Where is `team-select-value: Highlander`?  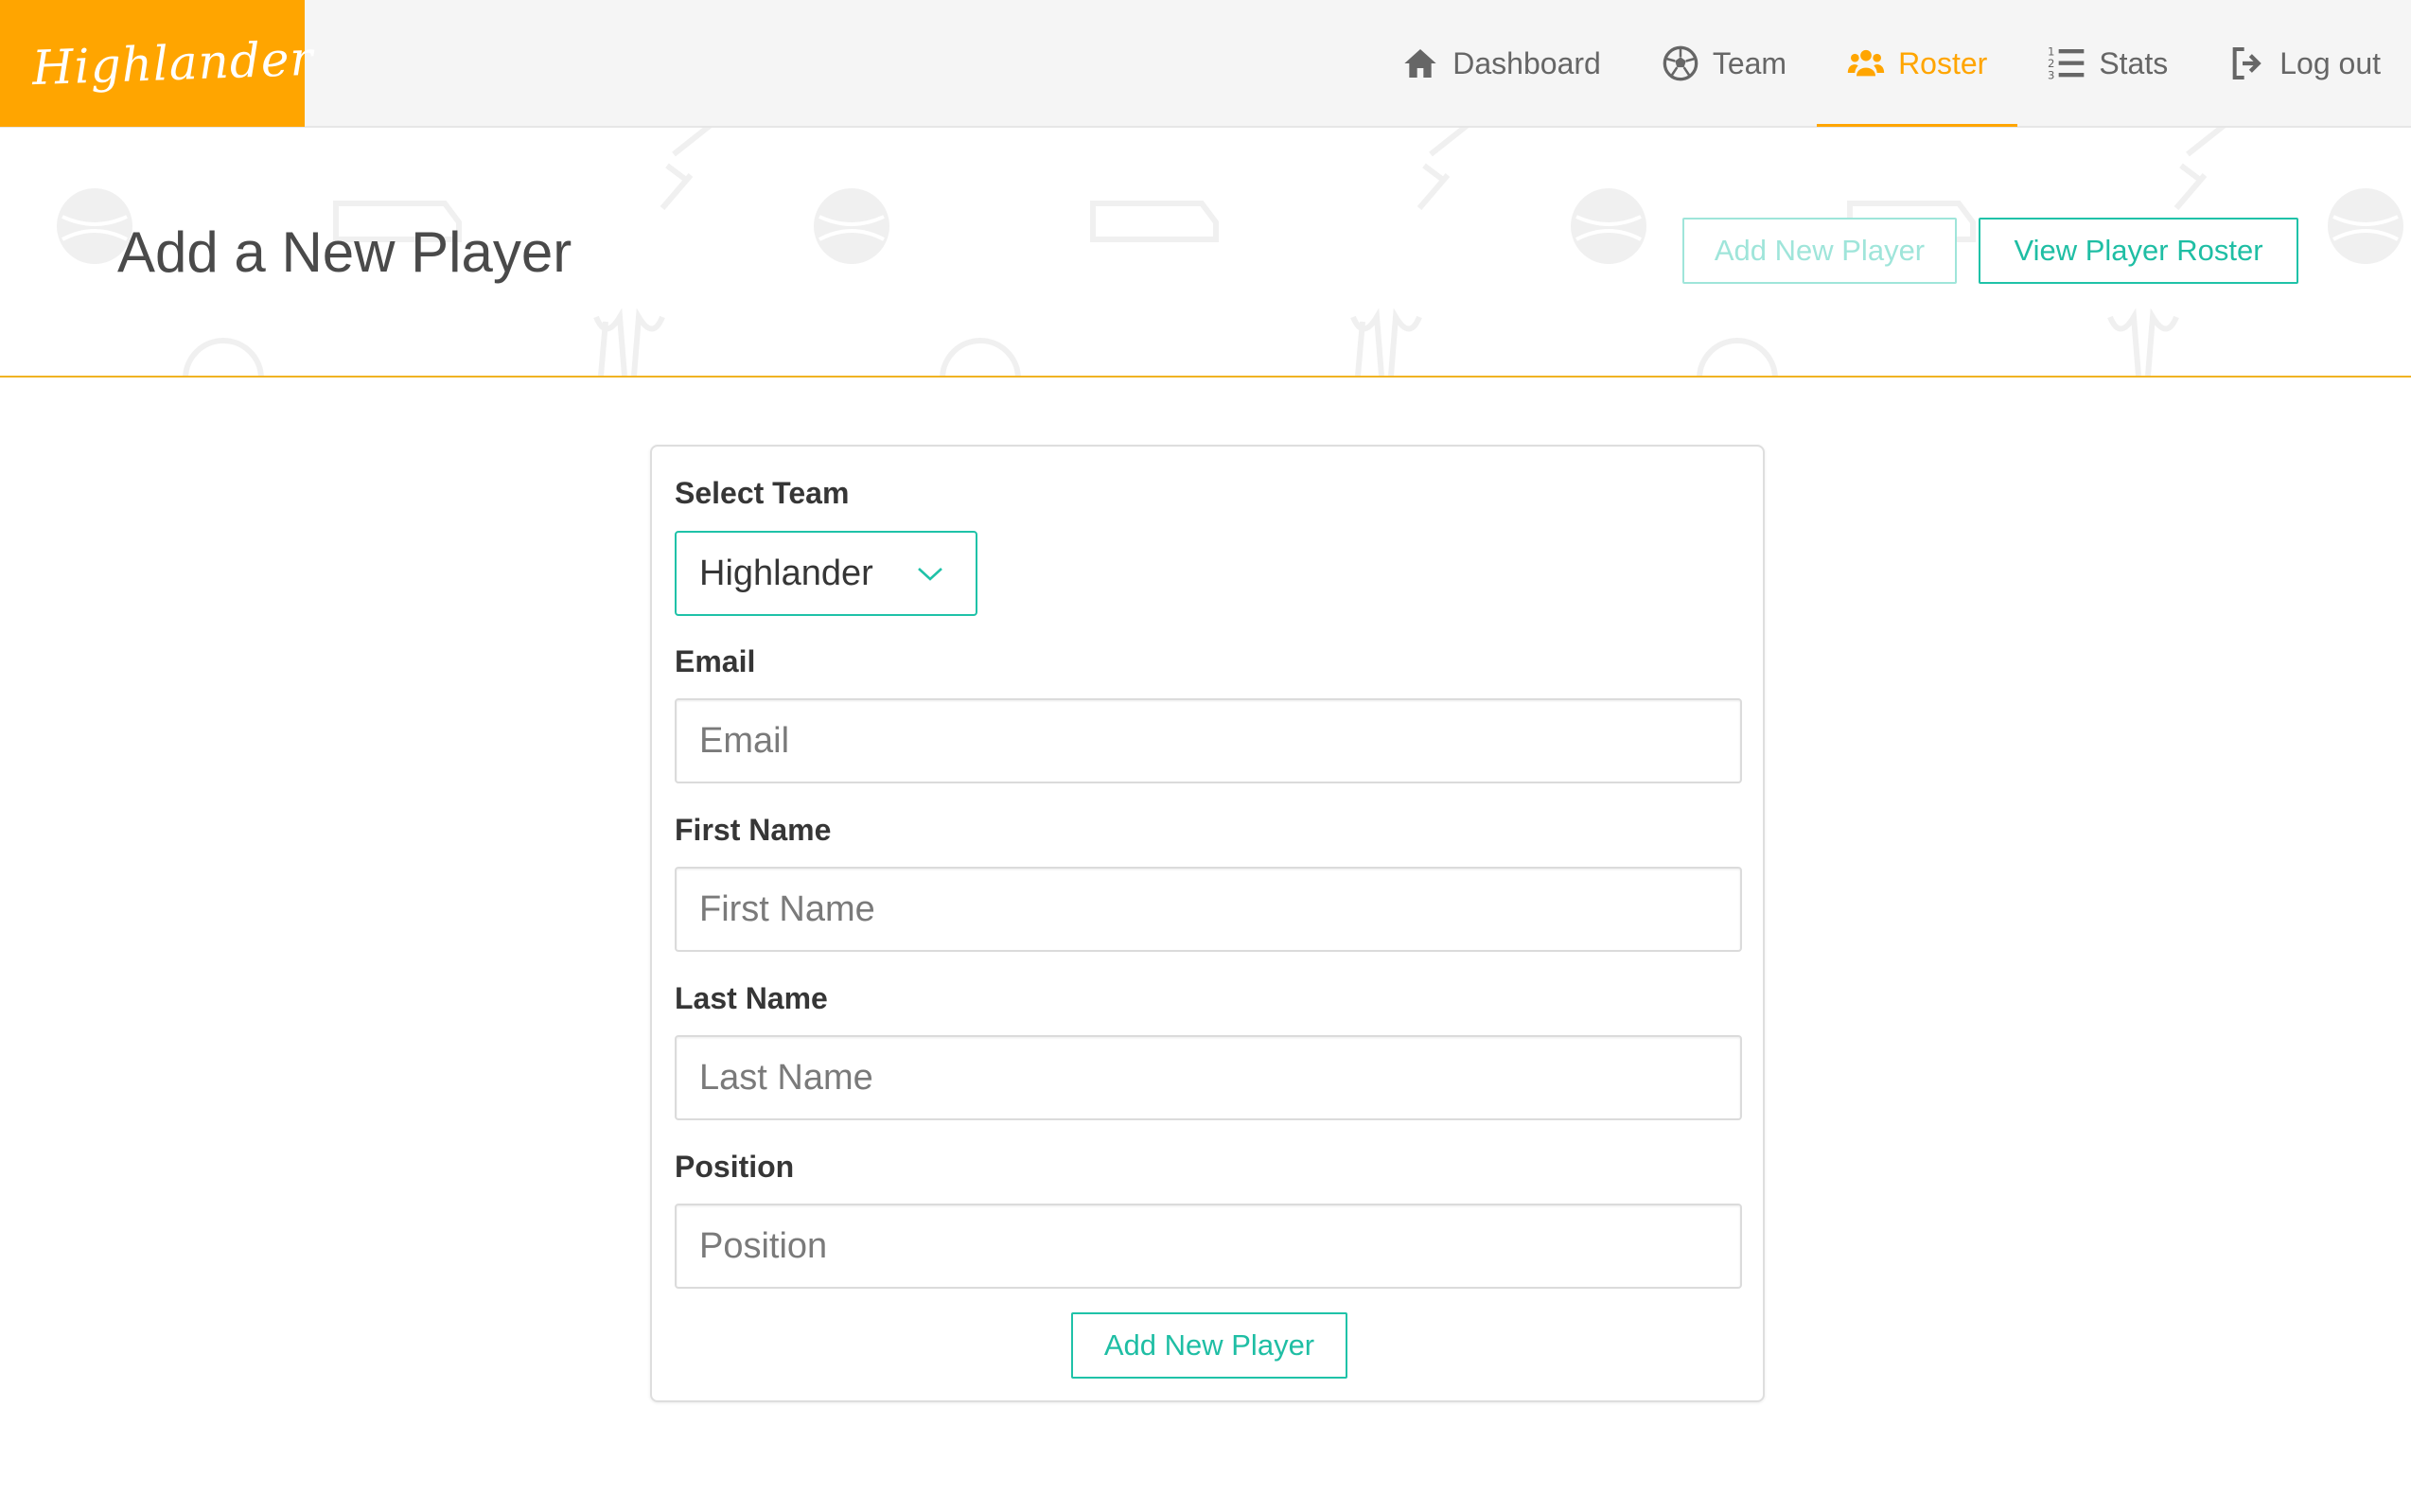
team-select-value: Highlander is located at coordinates (786, 573).